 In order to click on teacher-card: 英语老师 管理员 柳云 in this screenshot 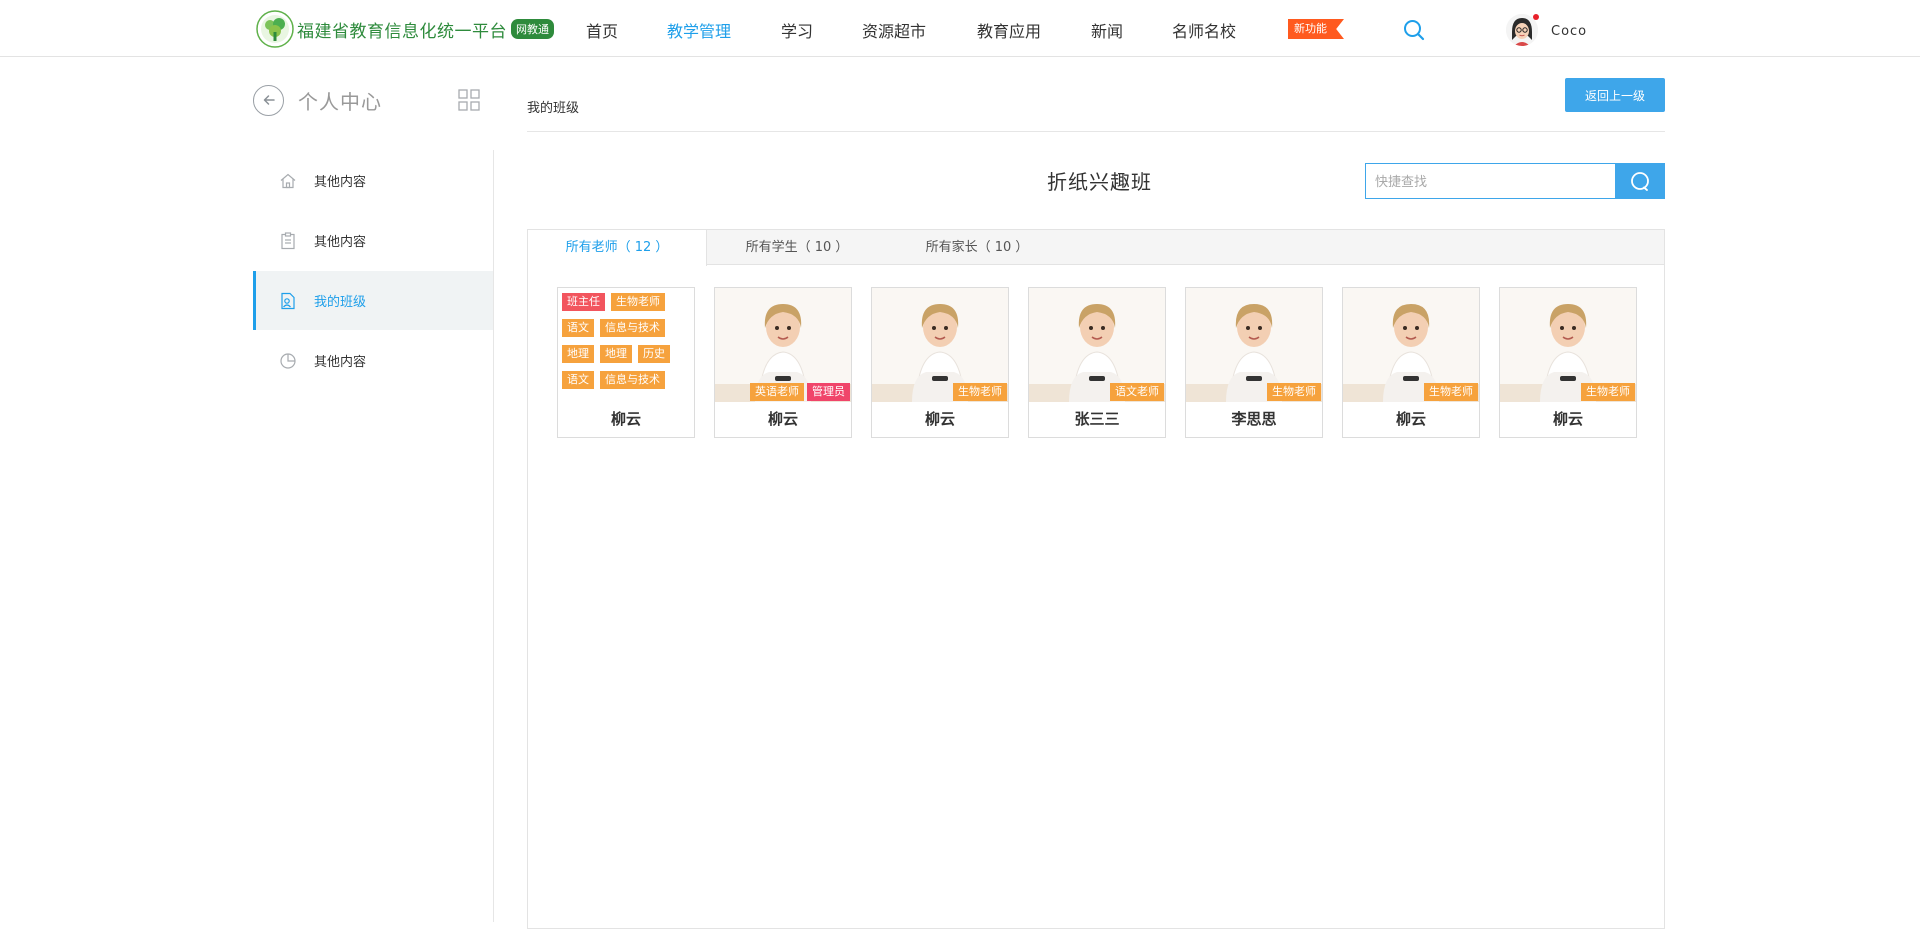, I will do `click(783, 362)`.